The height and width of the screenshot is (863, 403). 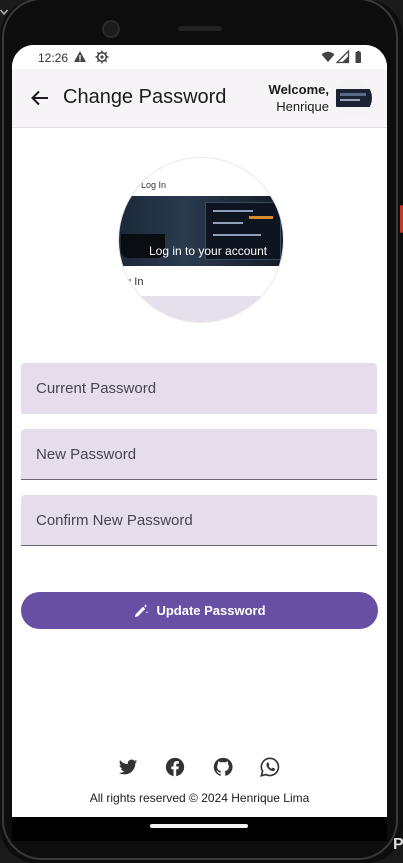 What do you see at coordinates (199, 388) in the screenshot?
I see `current-password-field: Current Password` at bounding box center [199, 388].